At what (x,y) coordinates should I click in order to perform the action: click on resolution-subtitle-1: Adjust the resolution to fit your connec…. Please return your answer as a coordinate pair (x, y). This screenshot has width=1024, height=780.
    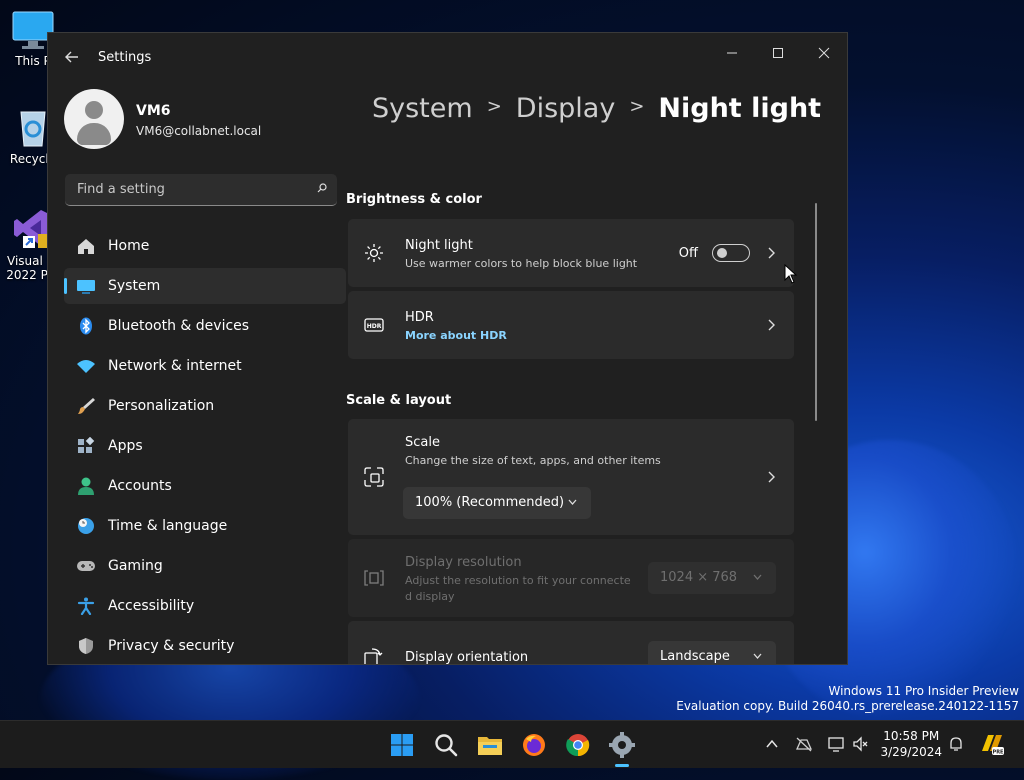
    Looking at the image, I should click on (518, 580).